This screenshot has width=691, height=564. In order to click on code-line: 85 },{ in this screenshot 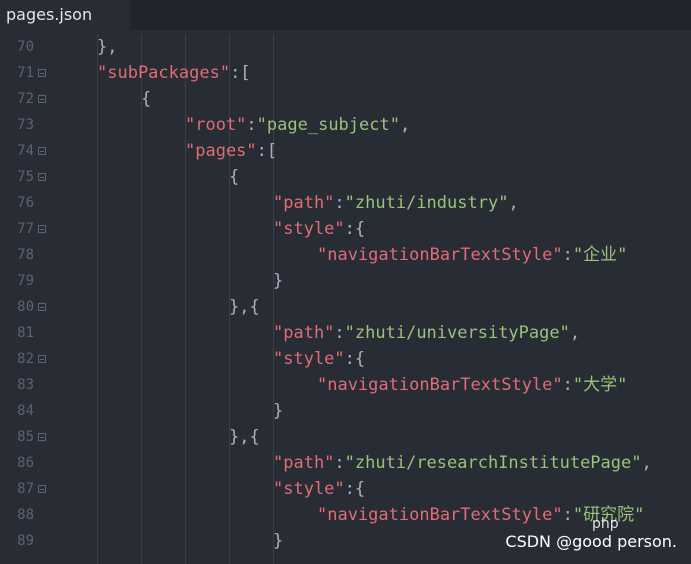, I will do `click(345, 437)`.